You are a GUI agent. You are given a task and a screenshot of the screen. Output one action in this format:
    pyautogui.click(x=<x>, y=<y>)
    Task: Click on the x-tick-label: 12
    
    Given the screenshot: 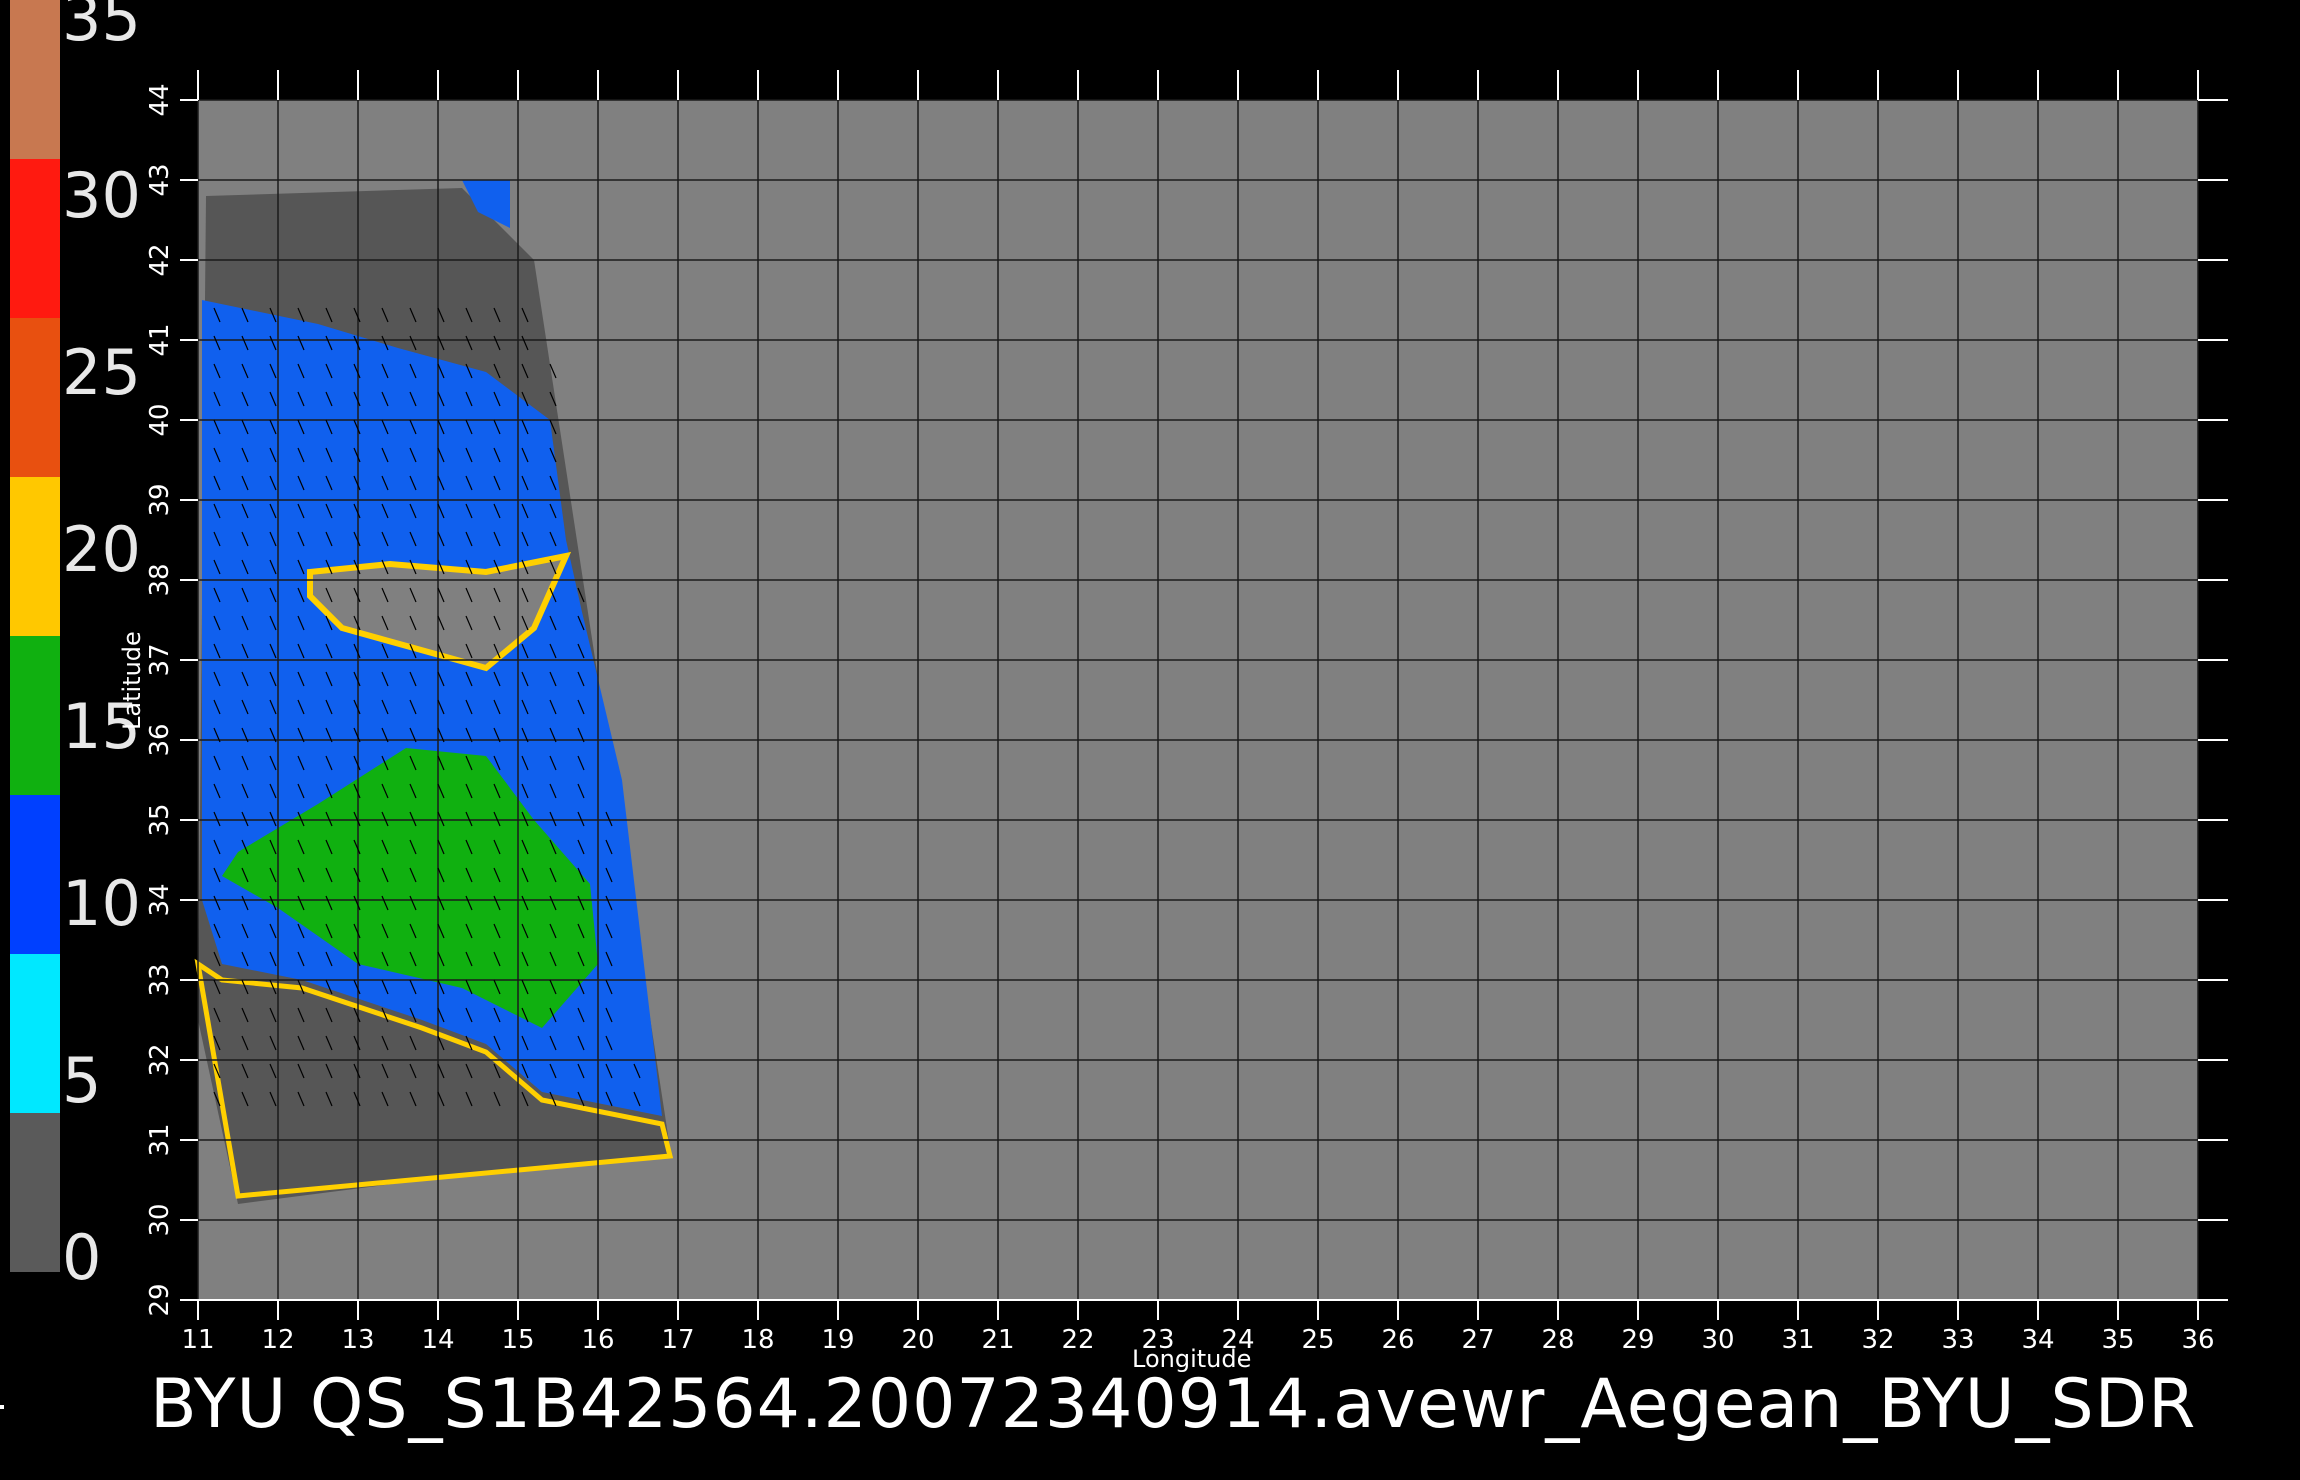 What is the action you would take?
    pyautogui.click(x=277, y=1340)
    